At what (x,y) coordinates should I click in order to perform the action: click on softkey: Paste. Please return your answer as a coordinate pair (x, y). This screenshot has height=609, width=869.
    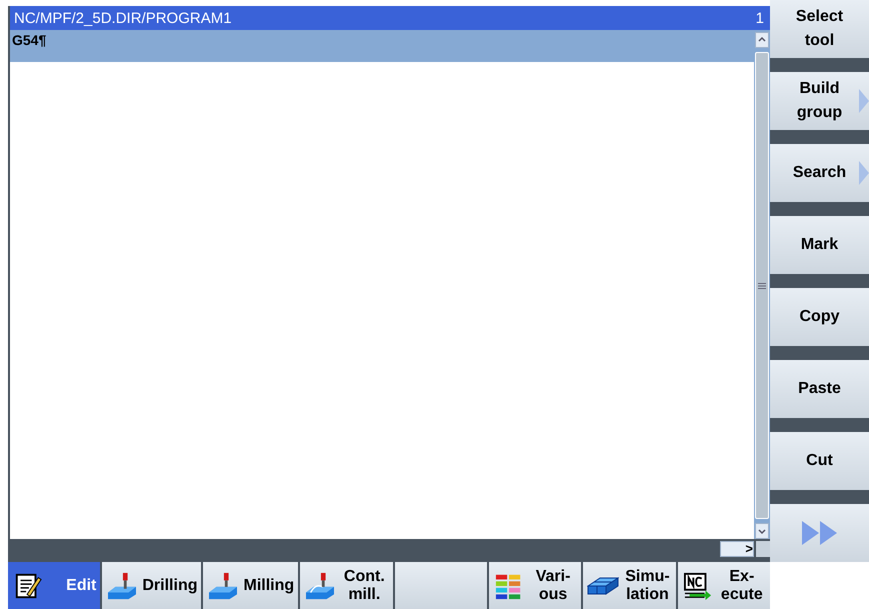
    Looking at the image, I should click on (819, 389).